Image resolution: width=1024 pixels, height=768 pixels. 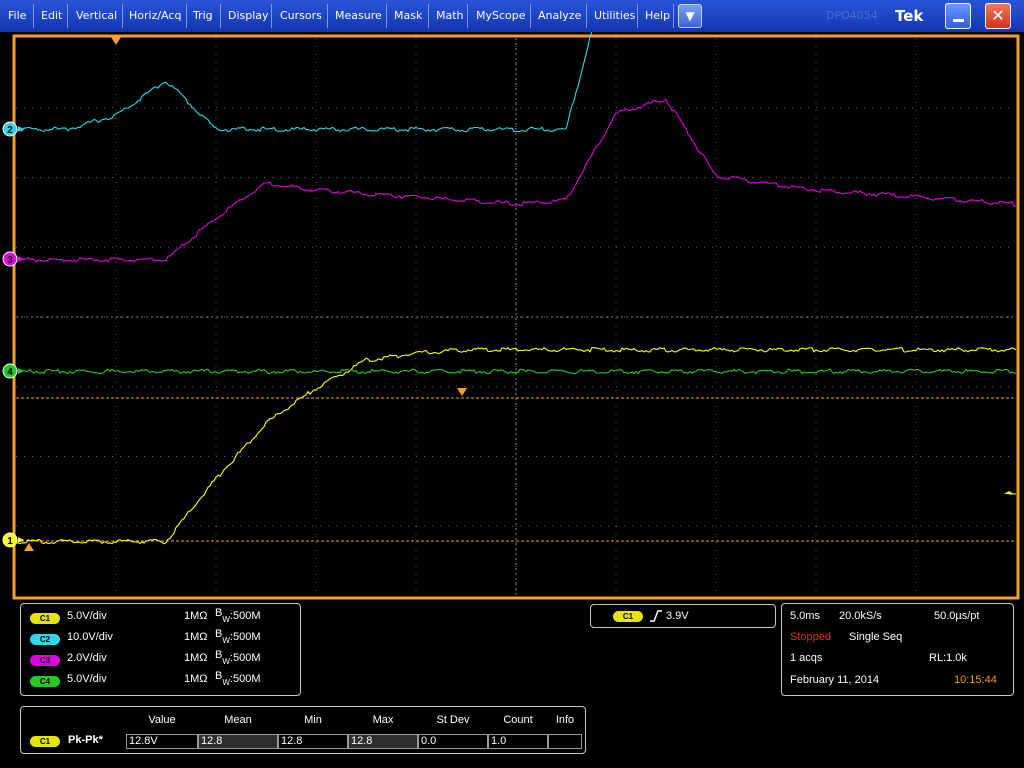 What do you see at coordinates (45, 618) in the screenshot?
I see `c1-badge: C1` at bounding box center [45, 618].